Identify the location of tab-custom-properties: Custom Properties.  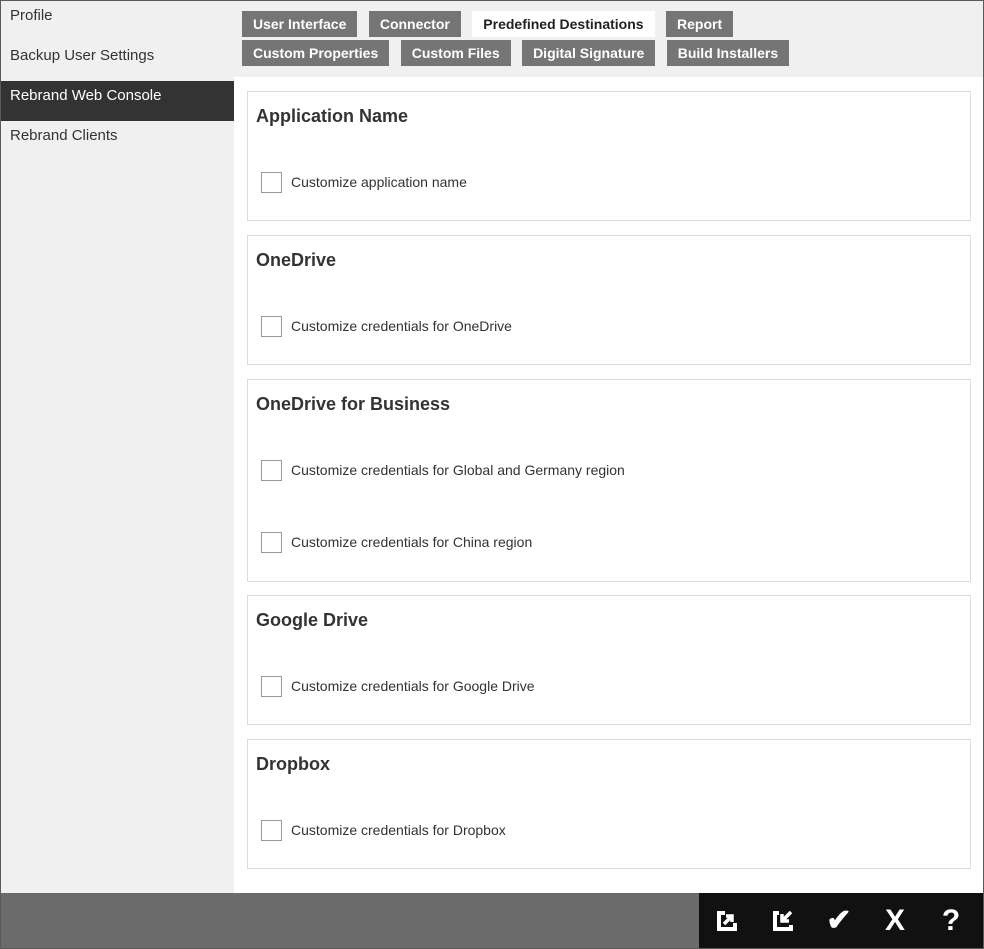
(316, 53).